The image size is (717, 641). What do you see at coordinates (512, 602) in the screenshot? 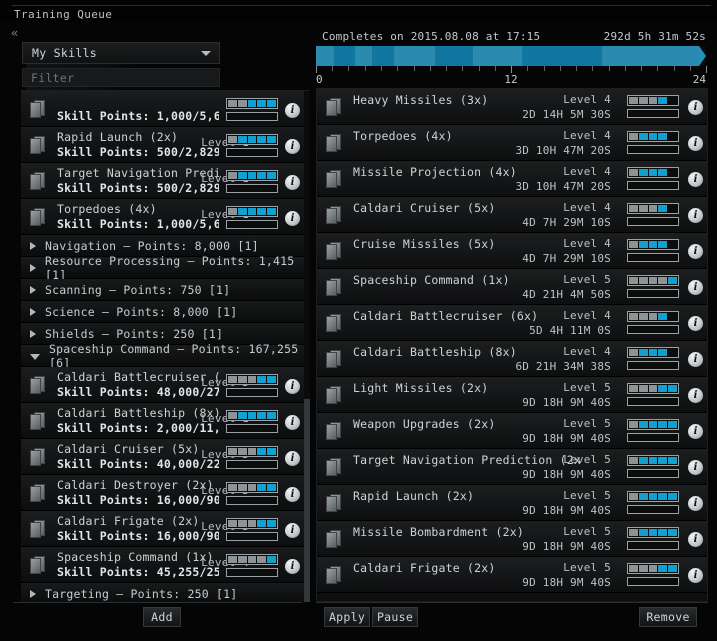
I see `footer-divider-right` at bounding box center [512, 602].